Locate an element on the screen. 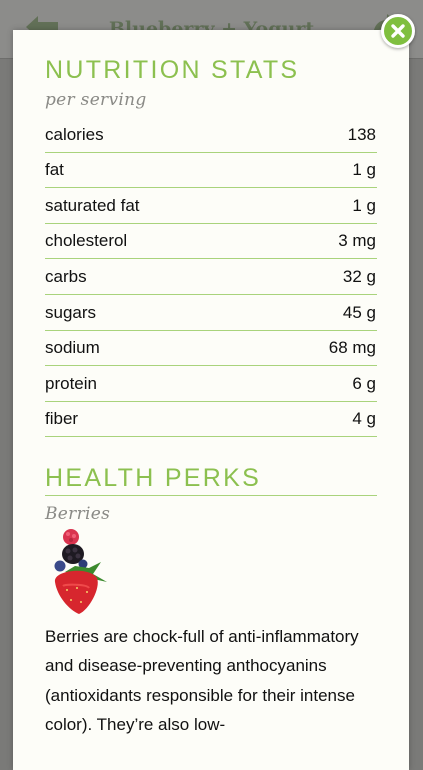  nutrition-label: cholesterol is located at coordinates (86, 241).